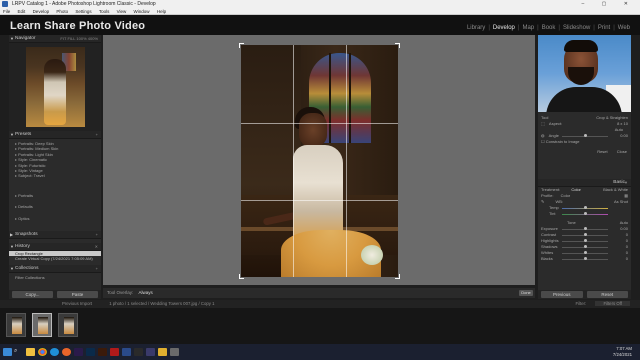 Image resolution: width=640 pixels, height=360 pixels. What do you see at coordinates (23, 134) in the screenshot?
I see `presets-label: Presets` at bounding box center [23, 134].